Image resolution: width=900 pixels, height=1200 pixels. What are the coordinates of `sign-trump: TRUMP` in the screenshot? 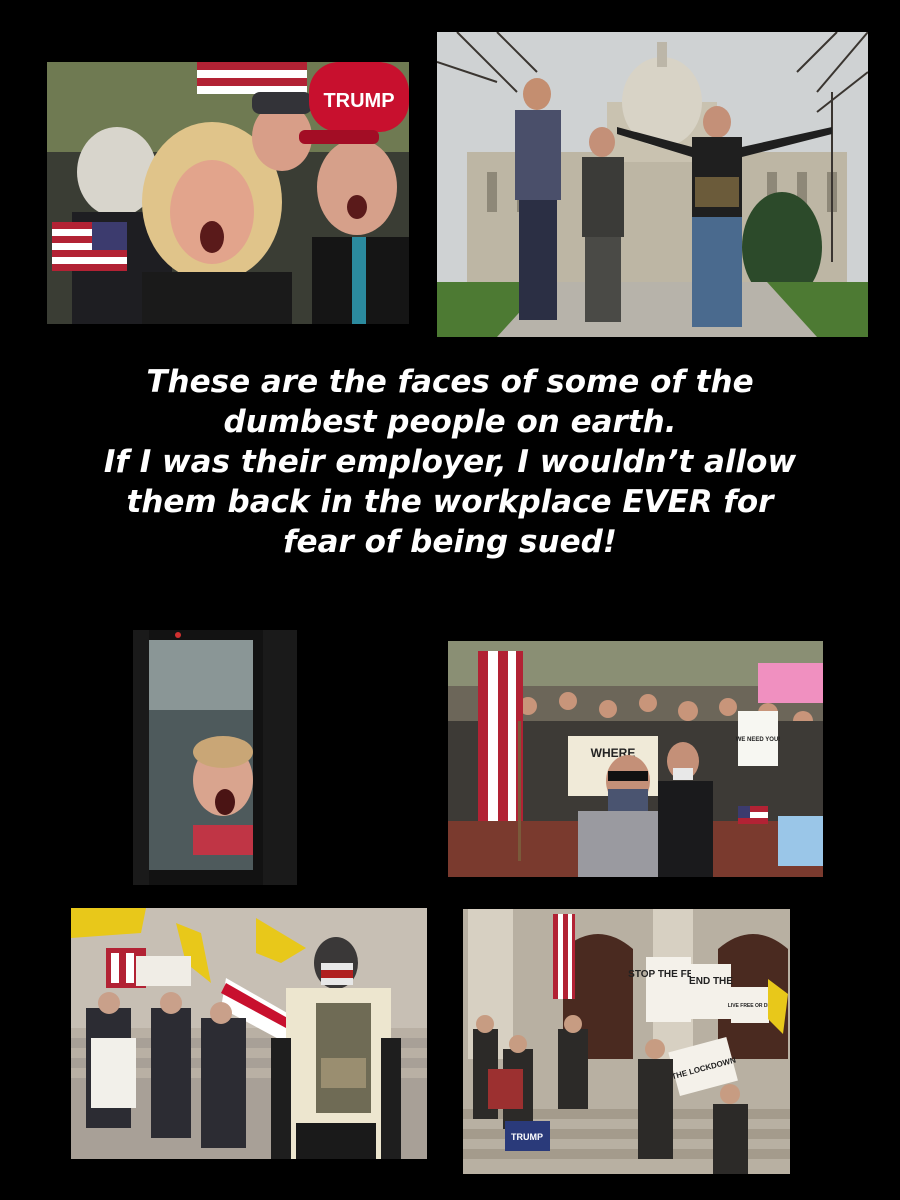 It's located at (527, 1136).